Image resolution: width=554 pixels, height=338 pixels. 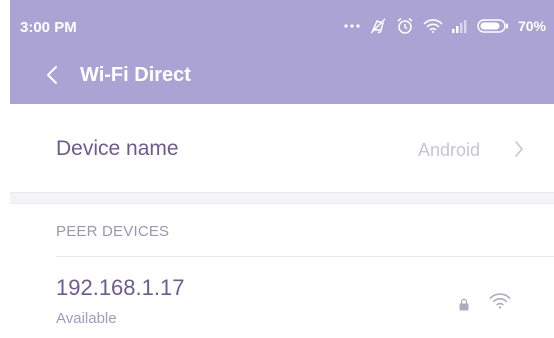 I want to click on status-icons: 70%, so click(x=445, y=26).